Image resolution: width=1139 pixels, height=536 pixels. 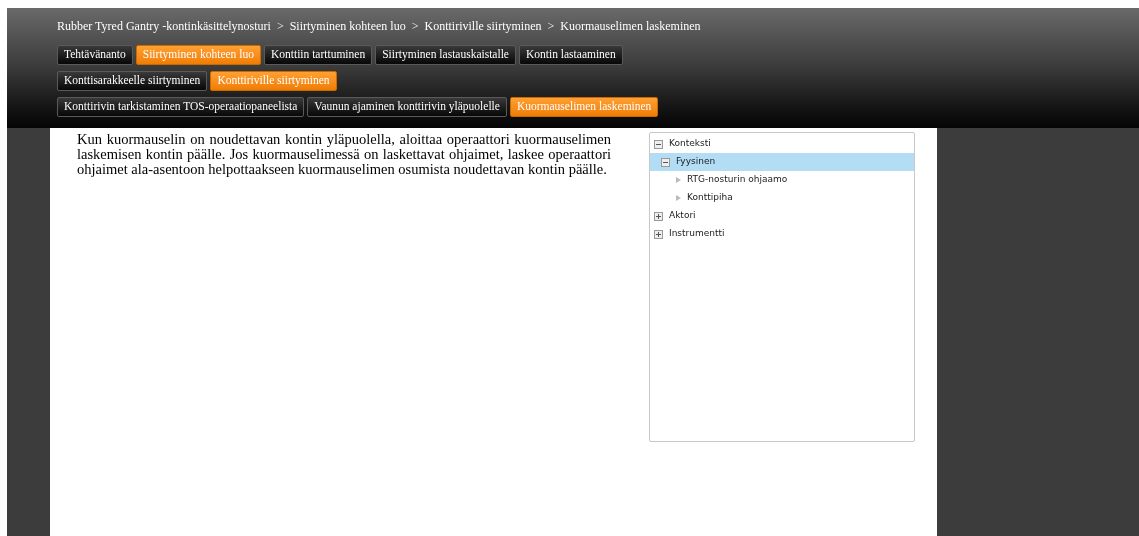 What do you see at coordinates (710, 198) in the screenshot?
I see `tree-label: Konttipiha` at bounding box center [710, 198].